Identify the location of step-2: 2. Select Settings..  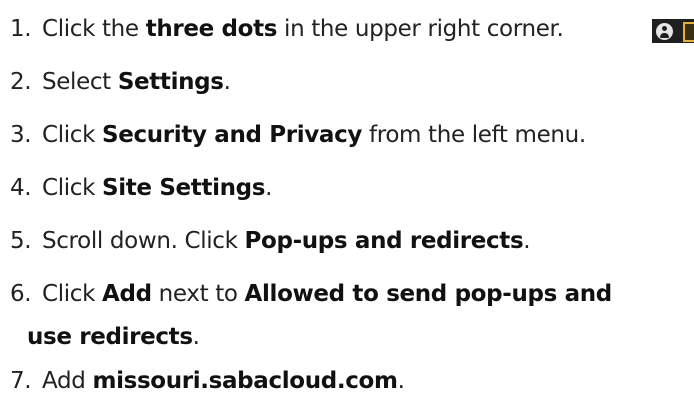
(352, 82).